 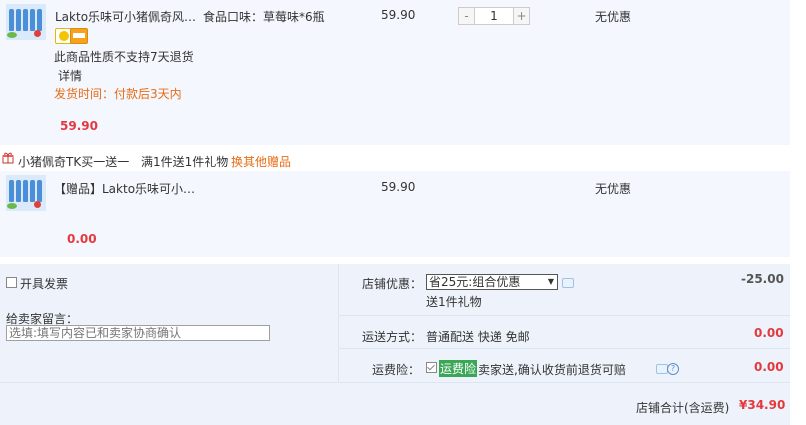 What do you see at coordinates (466, 16) in the screenshot?
I see `qty-minus-button: -` at bounding box center [466, 16].